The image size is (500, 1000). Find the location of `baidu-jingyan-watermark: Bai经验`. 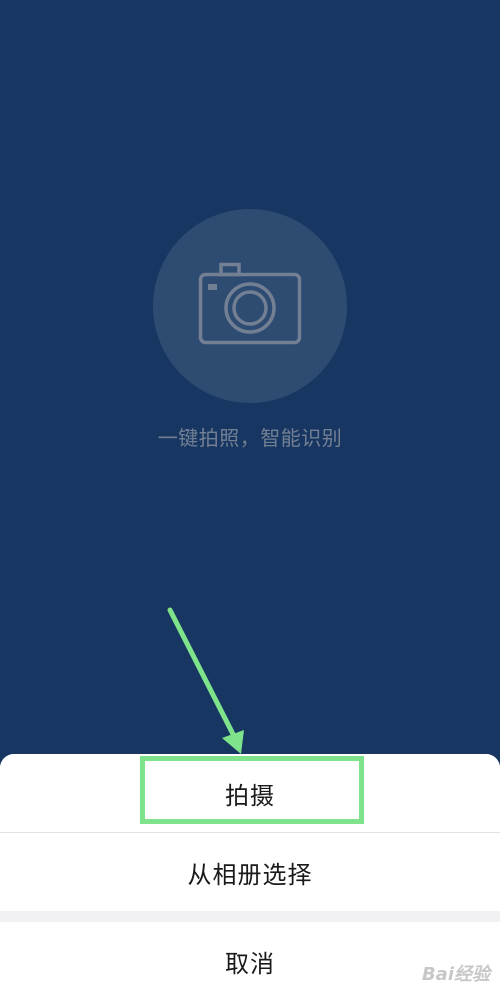

baidu-jingyan-watermark: Bai经验 is located at coordinates (455, 974).